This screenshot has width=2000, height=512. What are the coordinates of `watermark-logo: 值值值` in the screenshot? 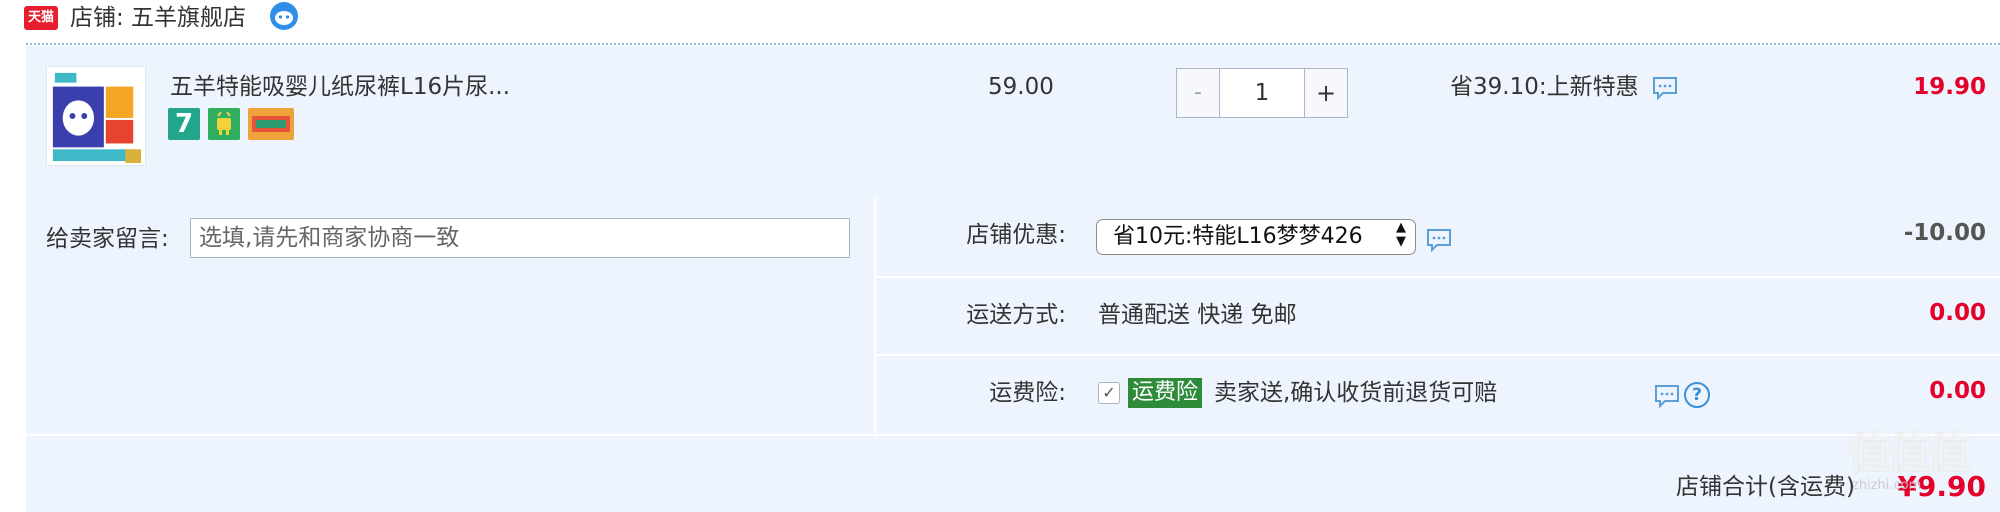 It's located at (1909, 453).